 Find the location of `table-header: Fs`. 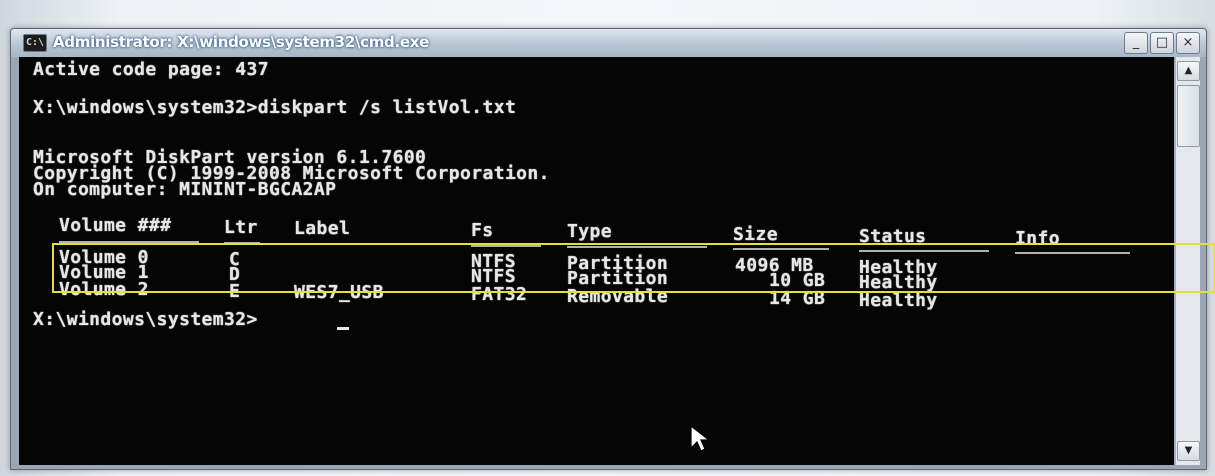

table-header: Fs is located at coordinates (482, 230).